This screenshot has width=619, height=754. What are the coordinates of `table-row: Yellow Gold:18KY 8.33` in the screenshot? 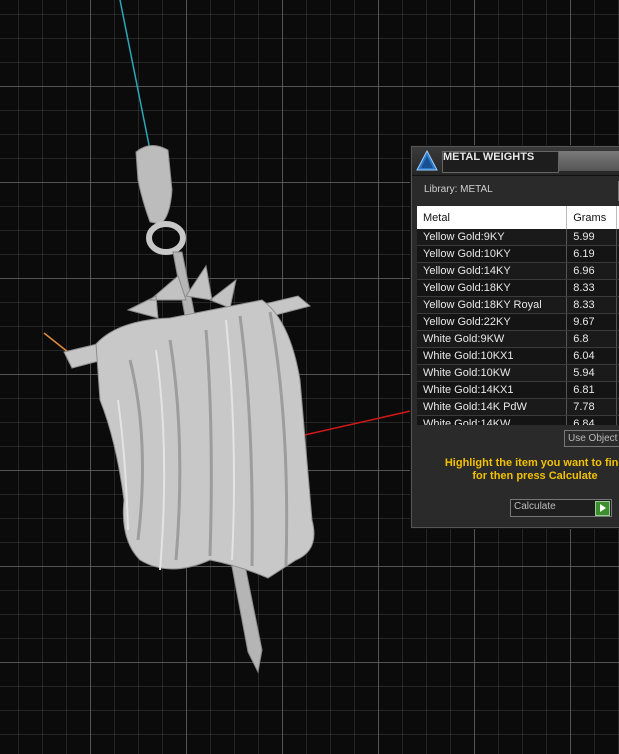 It's located at (518, 288).